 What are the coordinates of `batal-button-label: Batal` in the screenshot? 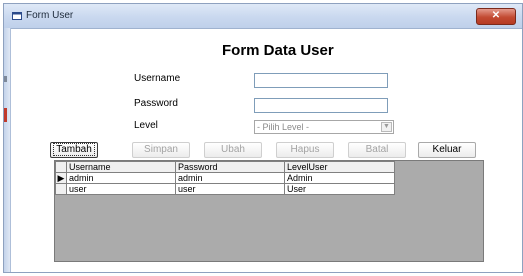 It's located at (377, 149).